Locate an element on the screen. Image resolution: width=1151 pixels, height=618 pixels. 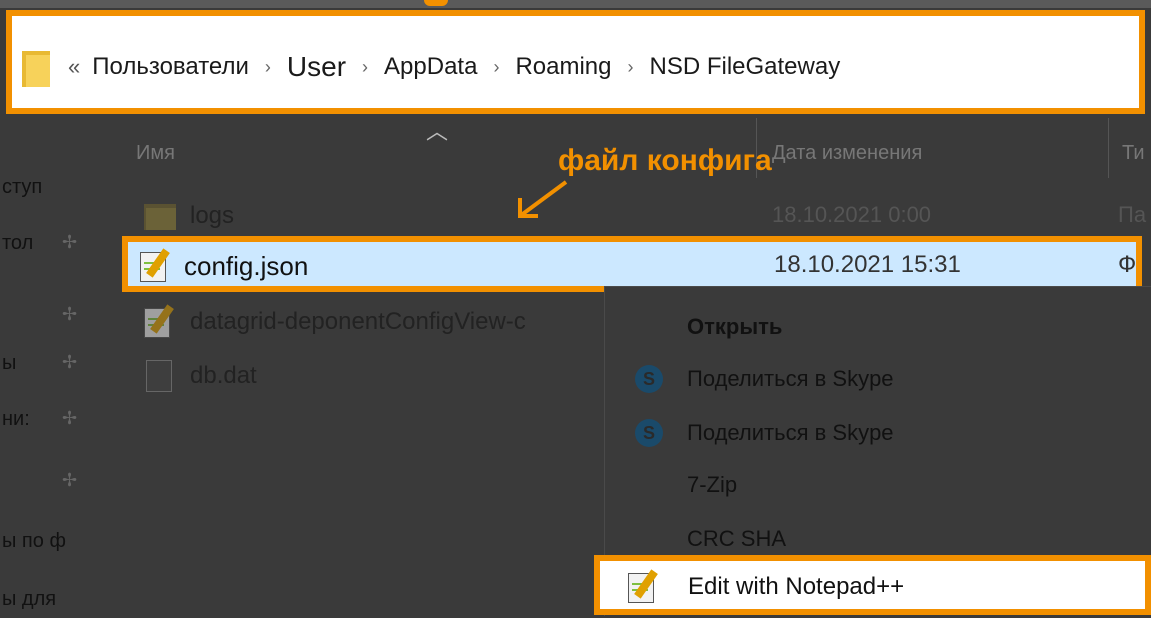
sort-ascending-icon: ︿ is located at coordinates (437, 131).